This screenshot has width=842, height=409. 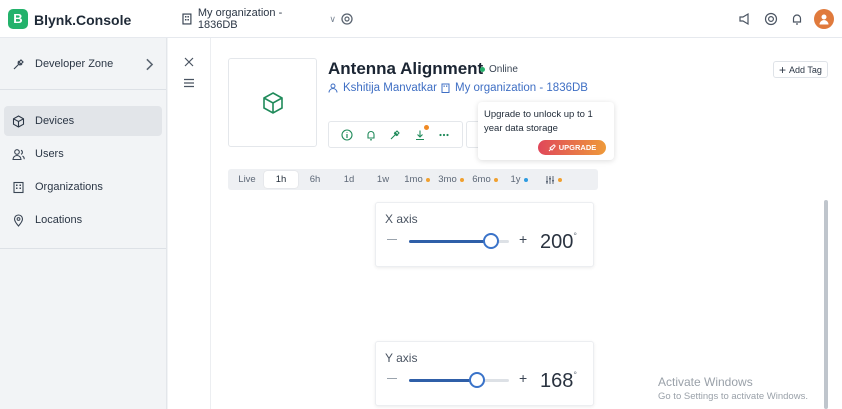 What do you see at coordinates (189, 83) in the screenshot?
I see `menu-icon` at bounding box center [189, 83].